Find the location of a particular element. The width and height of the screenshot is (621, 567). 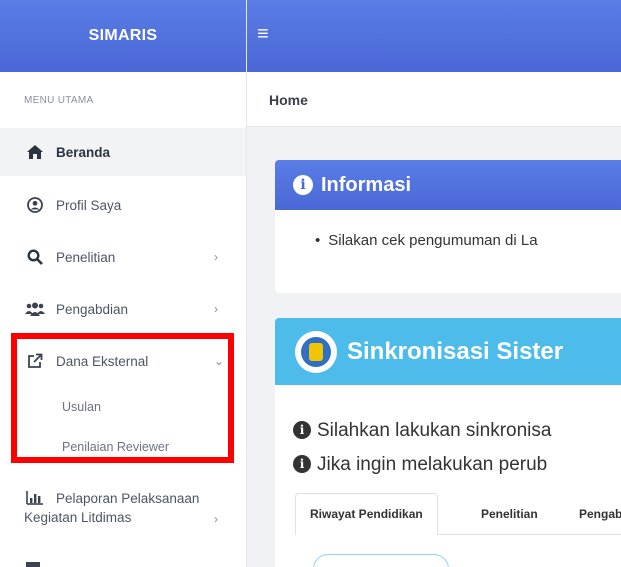

tab-penelitian: Penelitian is located at coordinates (509, 514).